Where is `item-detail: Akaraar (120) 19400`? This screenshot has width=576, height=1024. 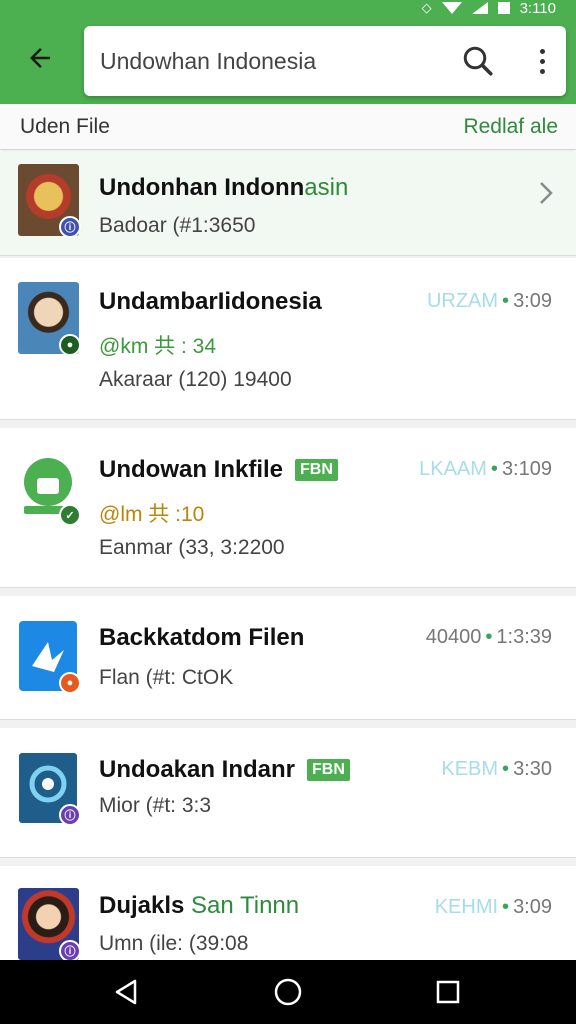
item-detail: Akaraar (120) 19400 is located at coordinates (195, 379).